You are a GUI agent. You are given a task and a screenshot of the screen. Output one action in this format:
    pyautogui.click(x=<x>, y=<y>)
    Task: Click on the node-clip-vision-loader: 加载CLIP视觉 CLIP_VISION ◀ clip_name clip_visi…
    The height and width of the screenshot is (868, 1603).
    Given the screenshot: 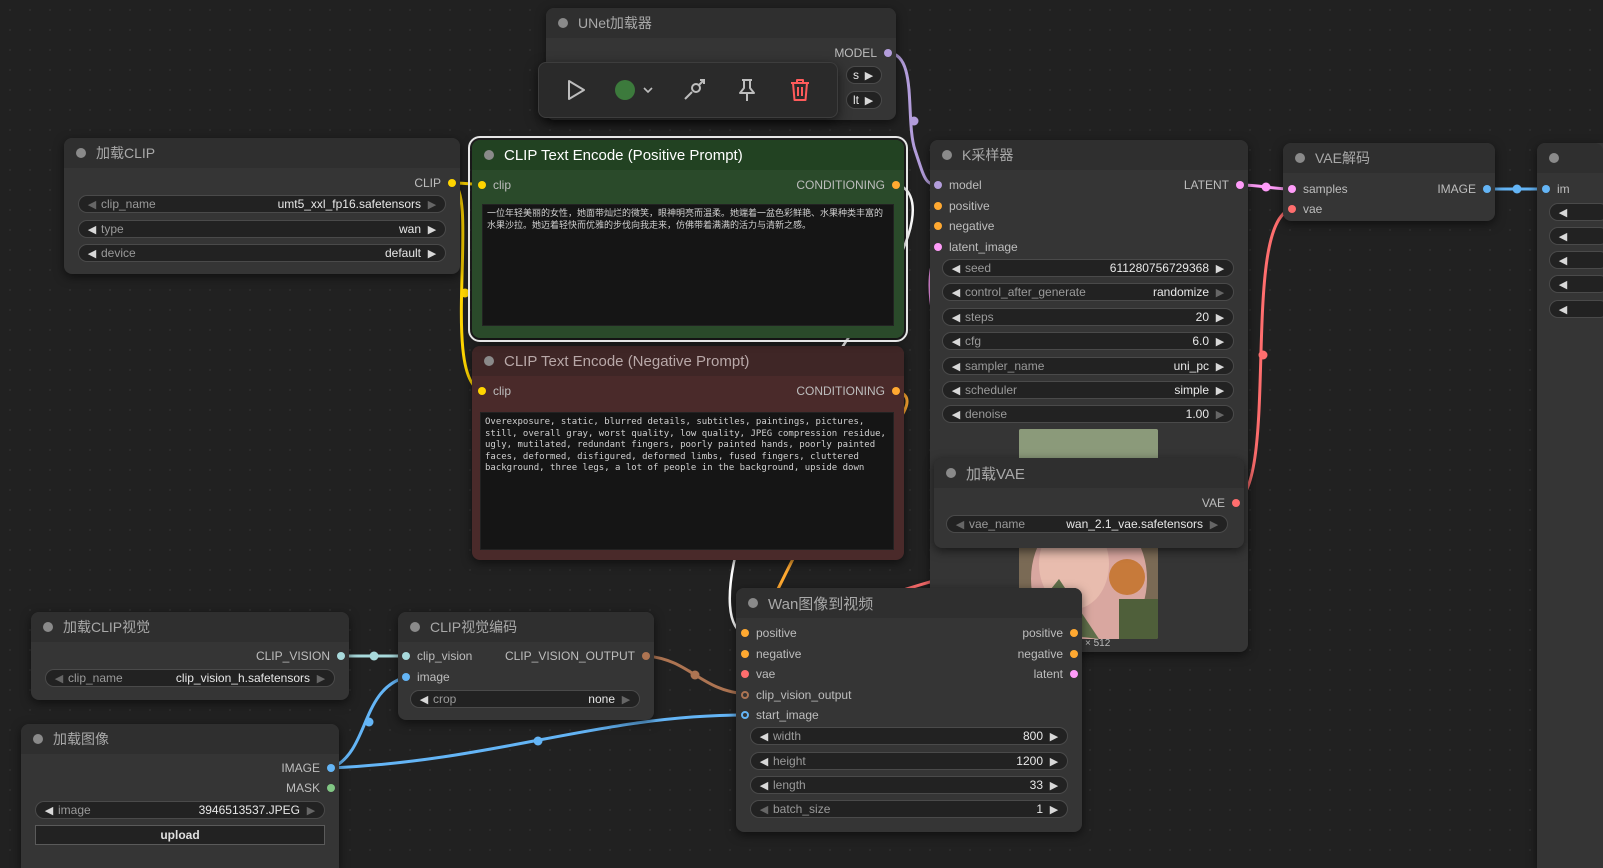 What is the action you would take?
    pyautogui.click(x=190, y=656)
    